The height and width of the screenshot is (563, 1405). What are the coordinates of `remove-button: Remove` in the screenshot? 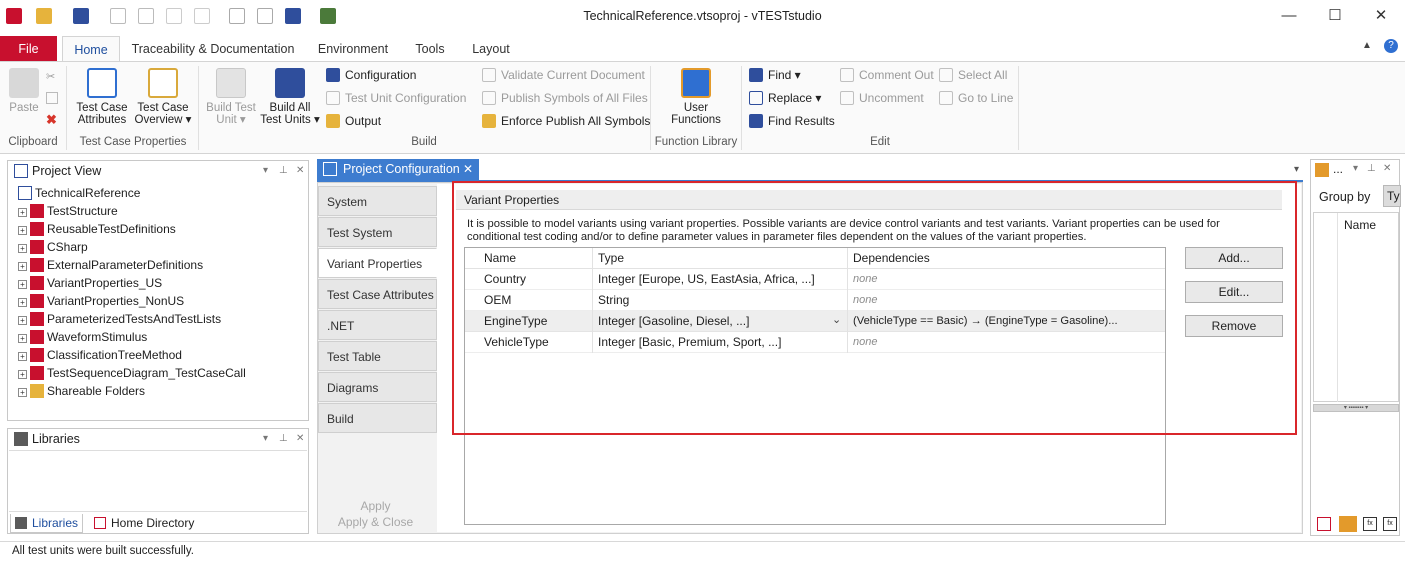 It's located at (1234, 326).